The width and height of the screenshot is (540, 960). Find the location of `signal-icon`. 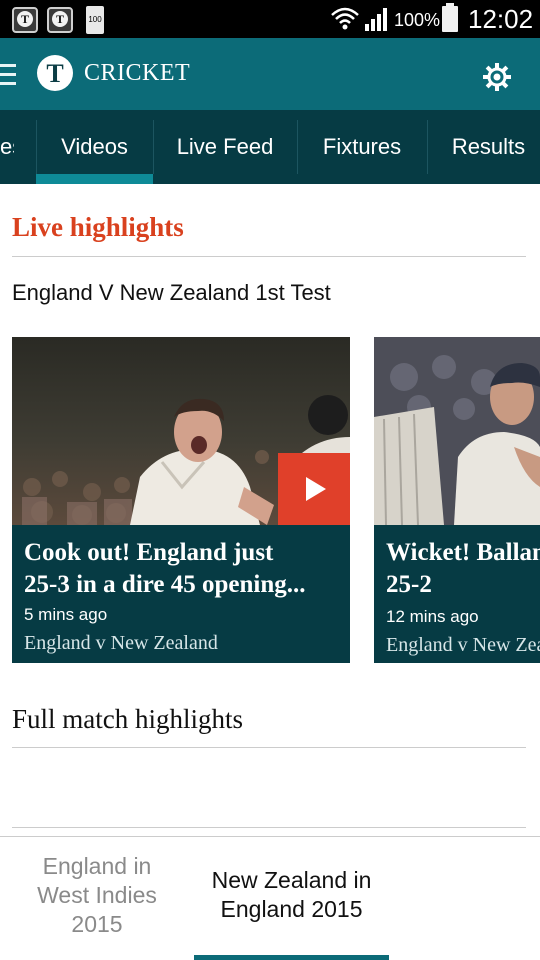

signal-icon is located at coordinates (376, 19).